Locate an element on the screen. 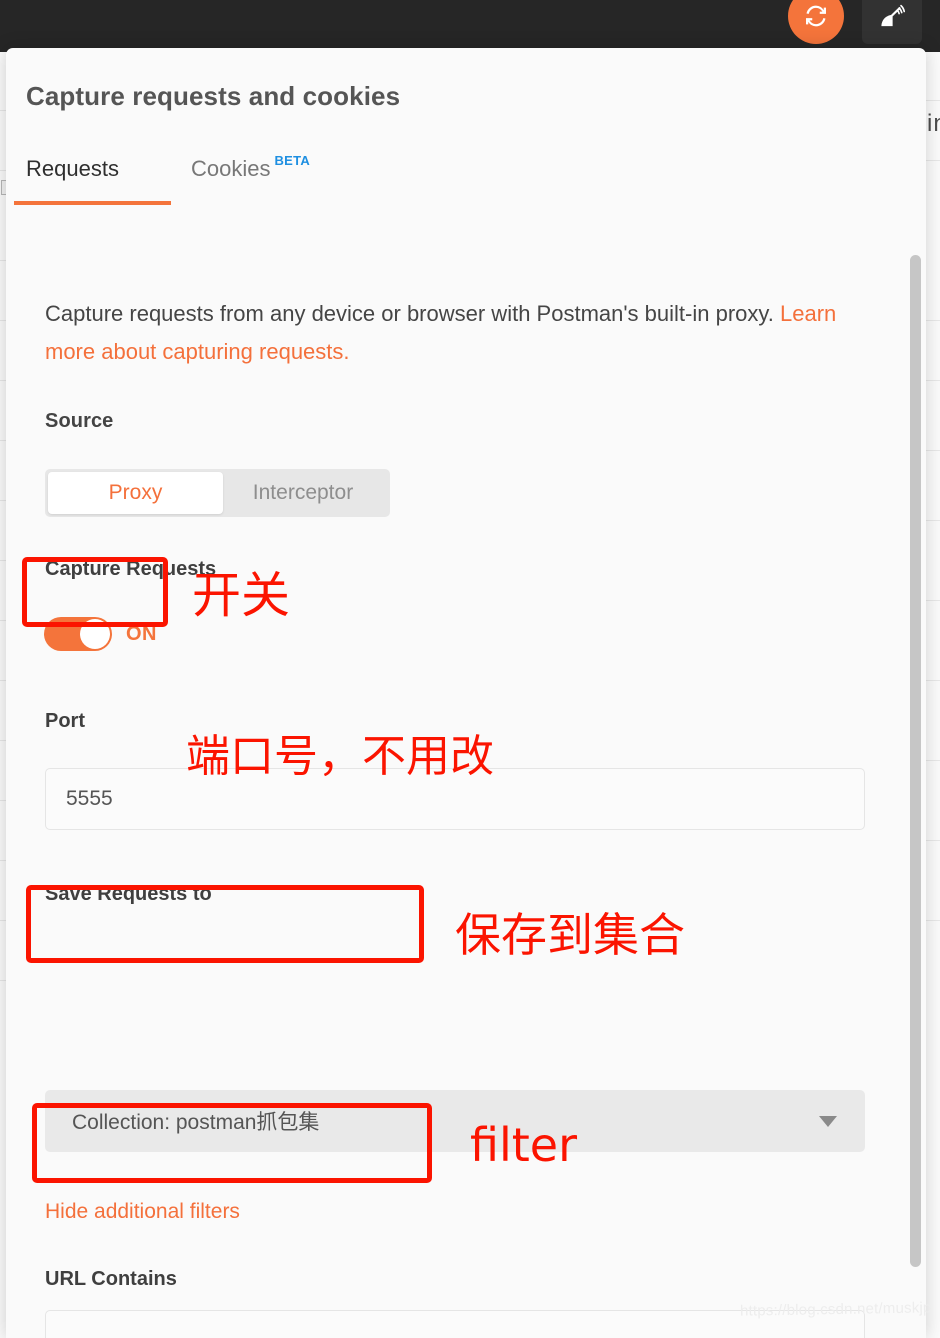 This screenshot has width=940, height=1338. toggle-knob is located at coordinates (95, 634).